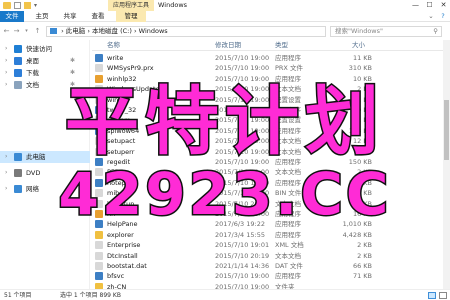  Describe the element at coordinates (37, 5) in the screenshot. I see `customize-quick-access-icon: ▾` at that location.